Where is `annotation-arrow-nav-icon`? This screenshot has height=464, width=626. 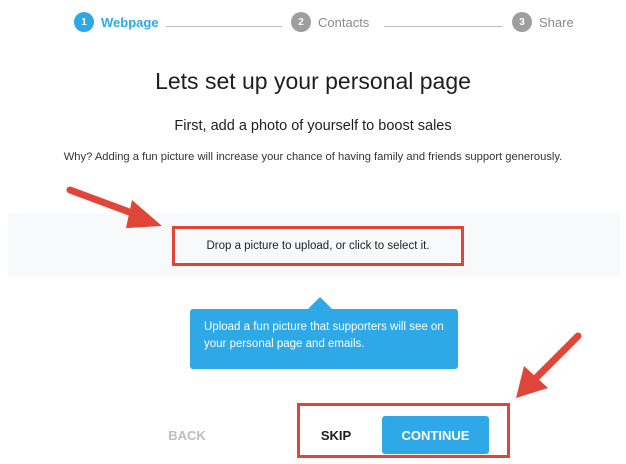
annotation-arrow-nav-icon is located at coordinates (549, 365).